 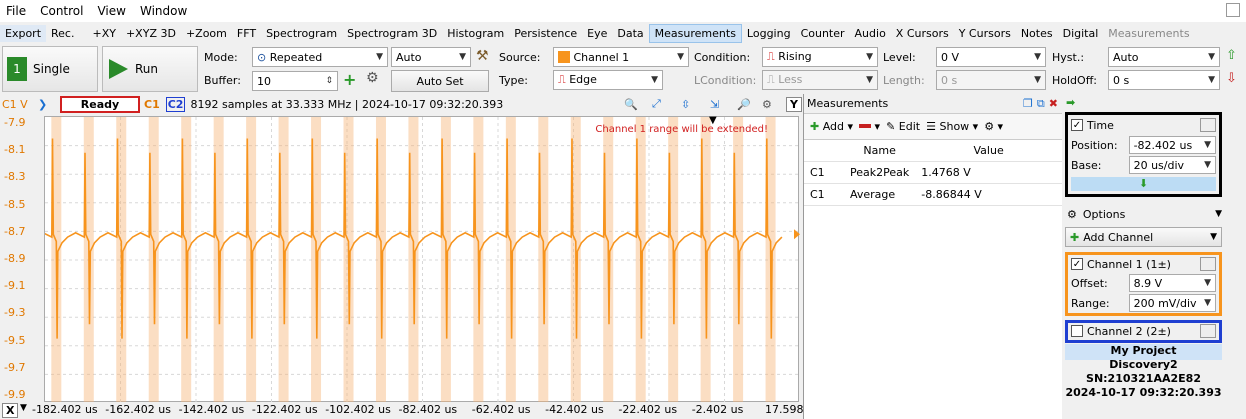 What do you see at coordinates (949, 80) in the screenshot?
I see `length-value: 0 s` at bounding box center [949, 80].